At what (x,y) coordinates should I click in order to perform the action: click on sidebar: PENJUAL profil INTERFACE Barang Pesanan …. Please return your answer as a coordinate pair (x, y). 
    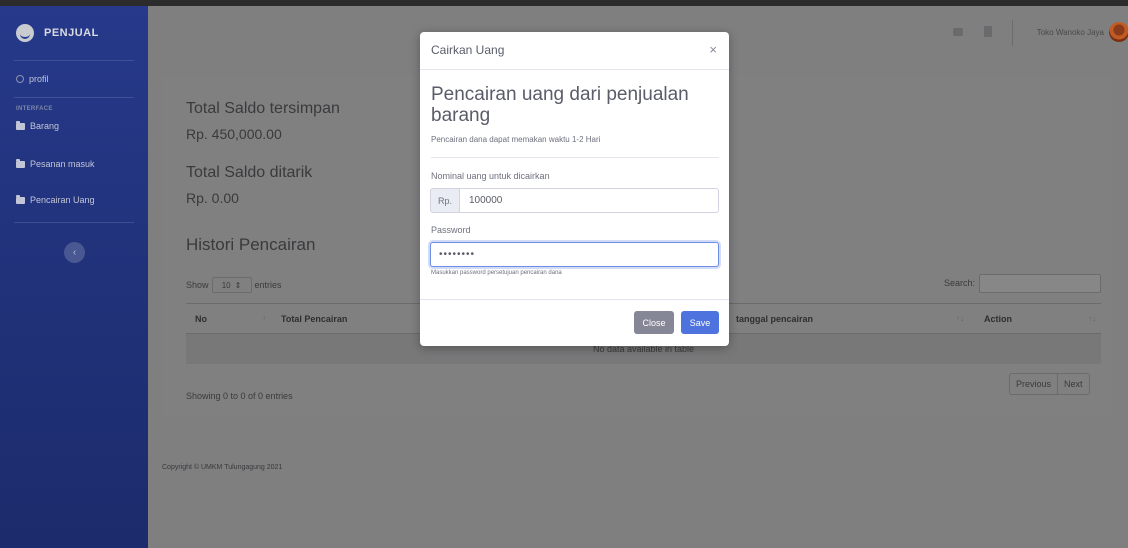
    Looking at the image, I should click on (74, 277).